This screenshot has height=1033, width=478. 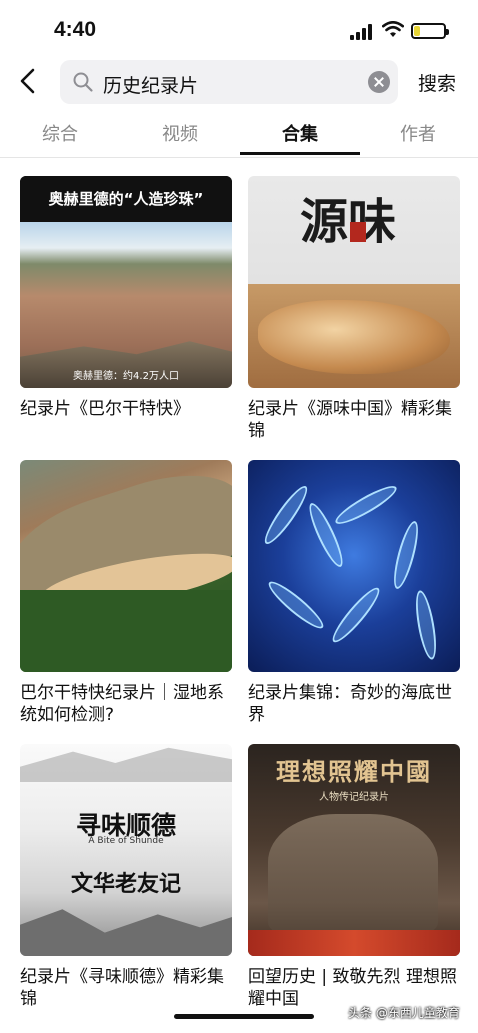 I want to click on battery-icon, so click(x=430, y=31).